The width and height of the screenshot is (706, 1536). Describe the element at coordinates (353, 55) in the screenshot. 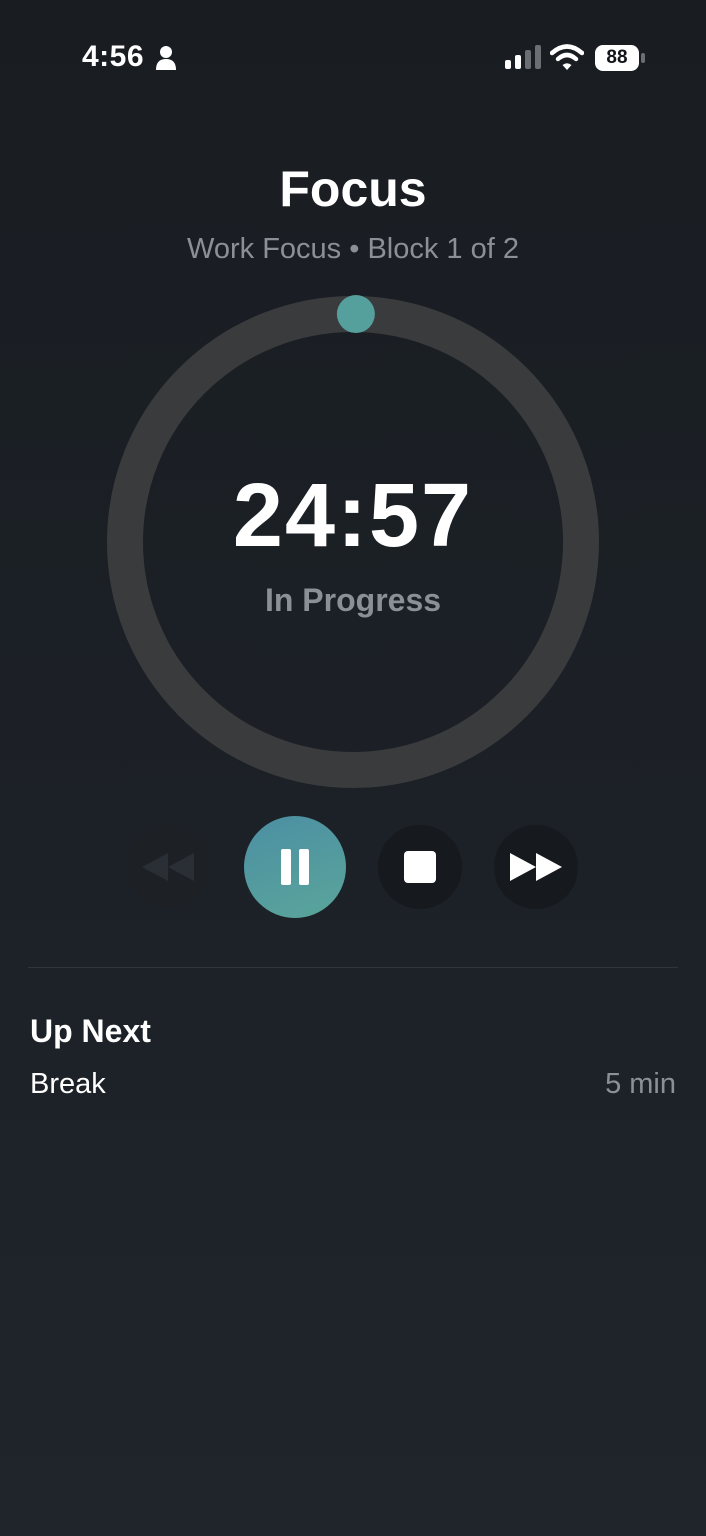

I see `status-bar: 4:56 88` at that location.